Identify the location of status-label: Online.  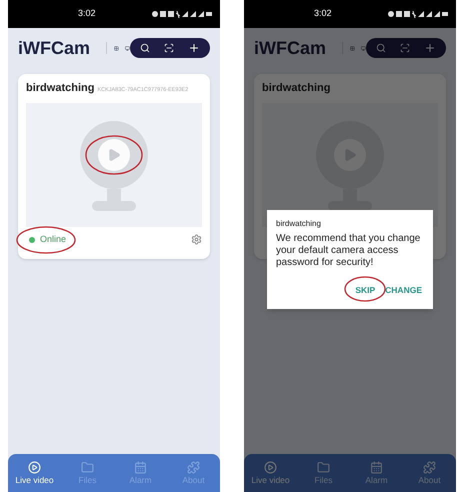
(53, 239).